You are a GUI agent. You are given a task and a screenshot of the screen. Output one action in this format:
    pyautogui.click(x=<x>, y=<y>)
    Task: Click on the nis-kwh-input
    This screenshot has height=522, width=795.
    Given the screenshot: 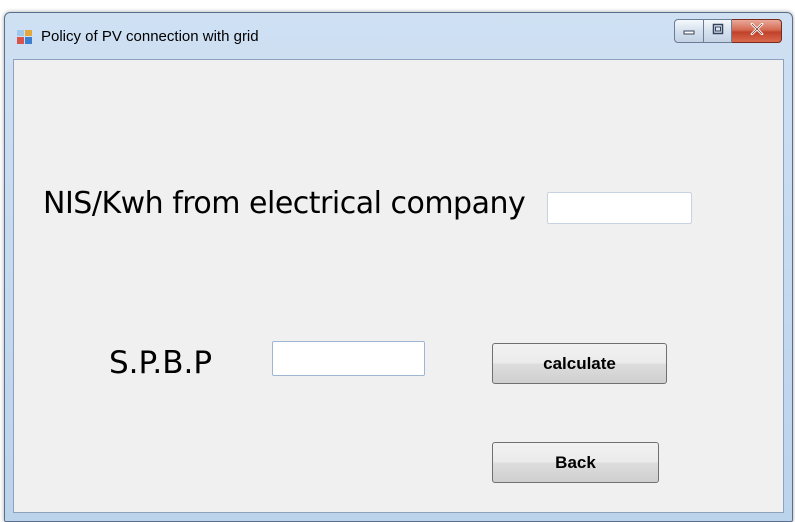 What is the action you would take?
    pyautogui.click(x=619, y=208)
    